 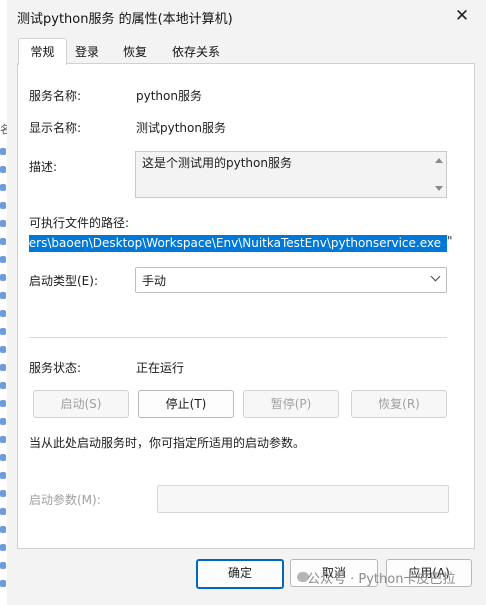 What do you see at coordinates (238, 337) in the screenshot?
I see `section-divider` at bounding box center [238, 337].